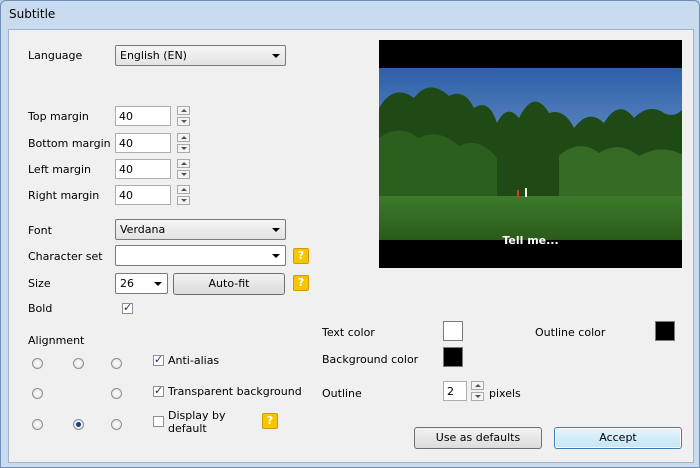  What do you see at coordinates (618, 438) in the screenshot?
I see `accept-button: Accept` at bounding box center [618, 438].